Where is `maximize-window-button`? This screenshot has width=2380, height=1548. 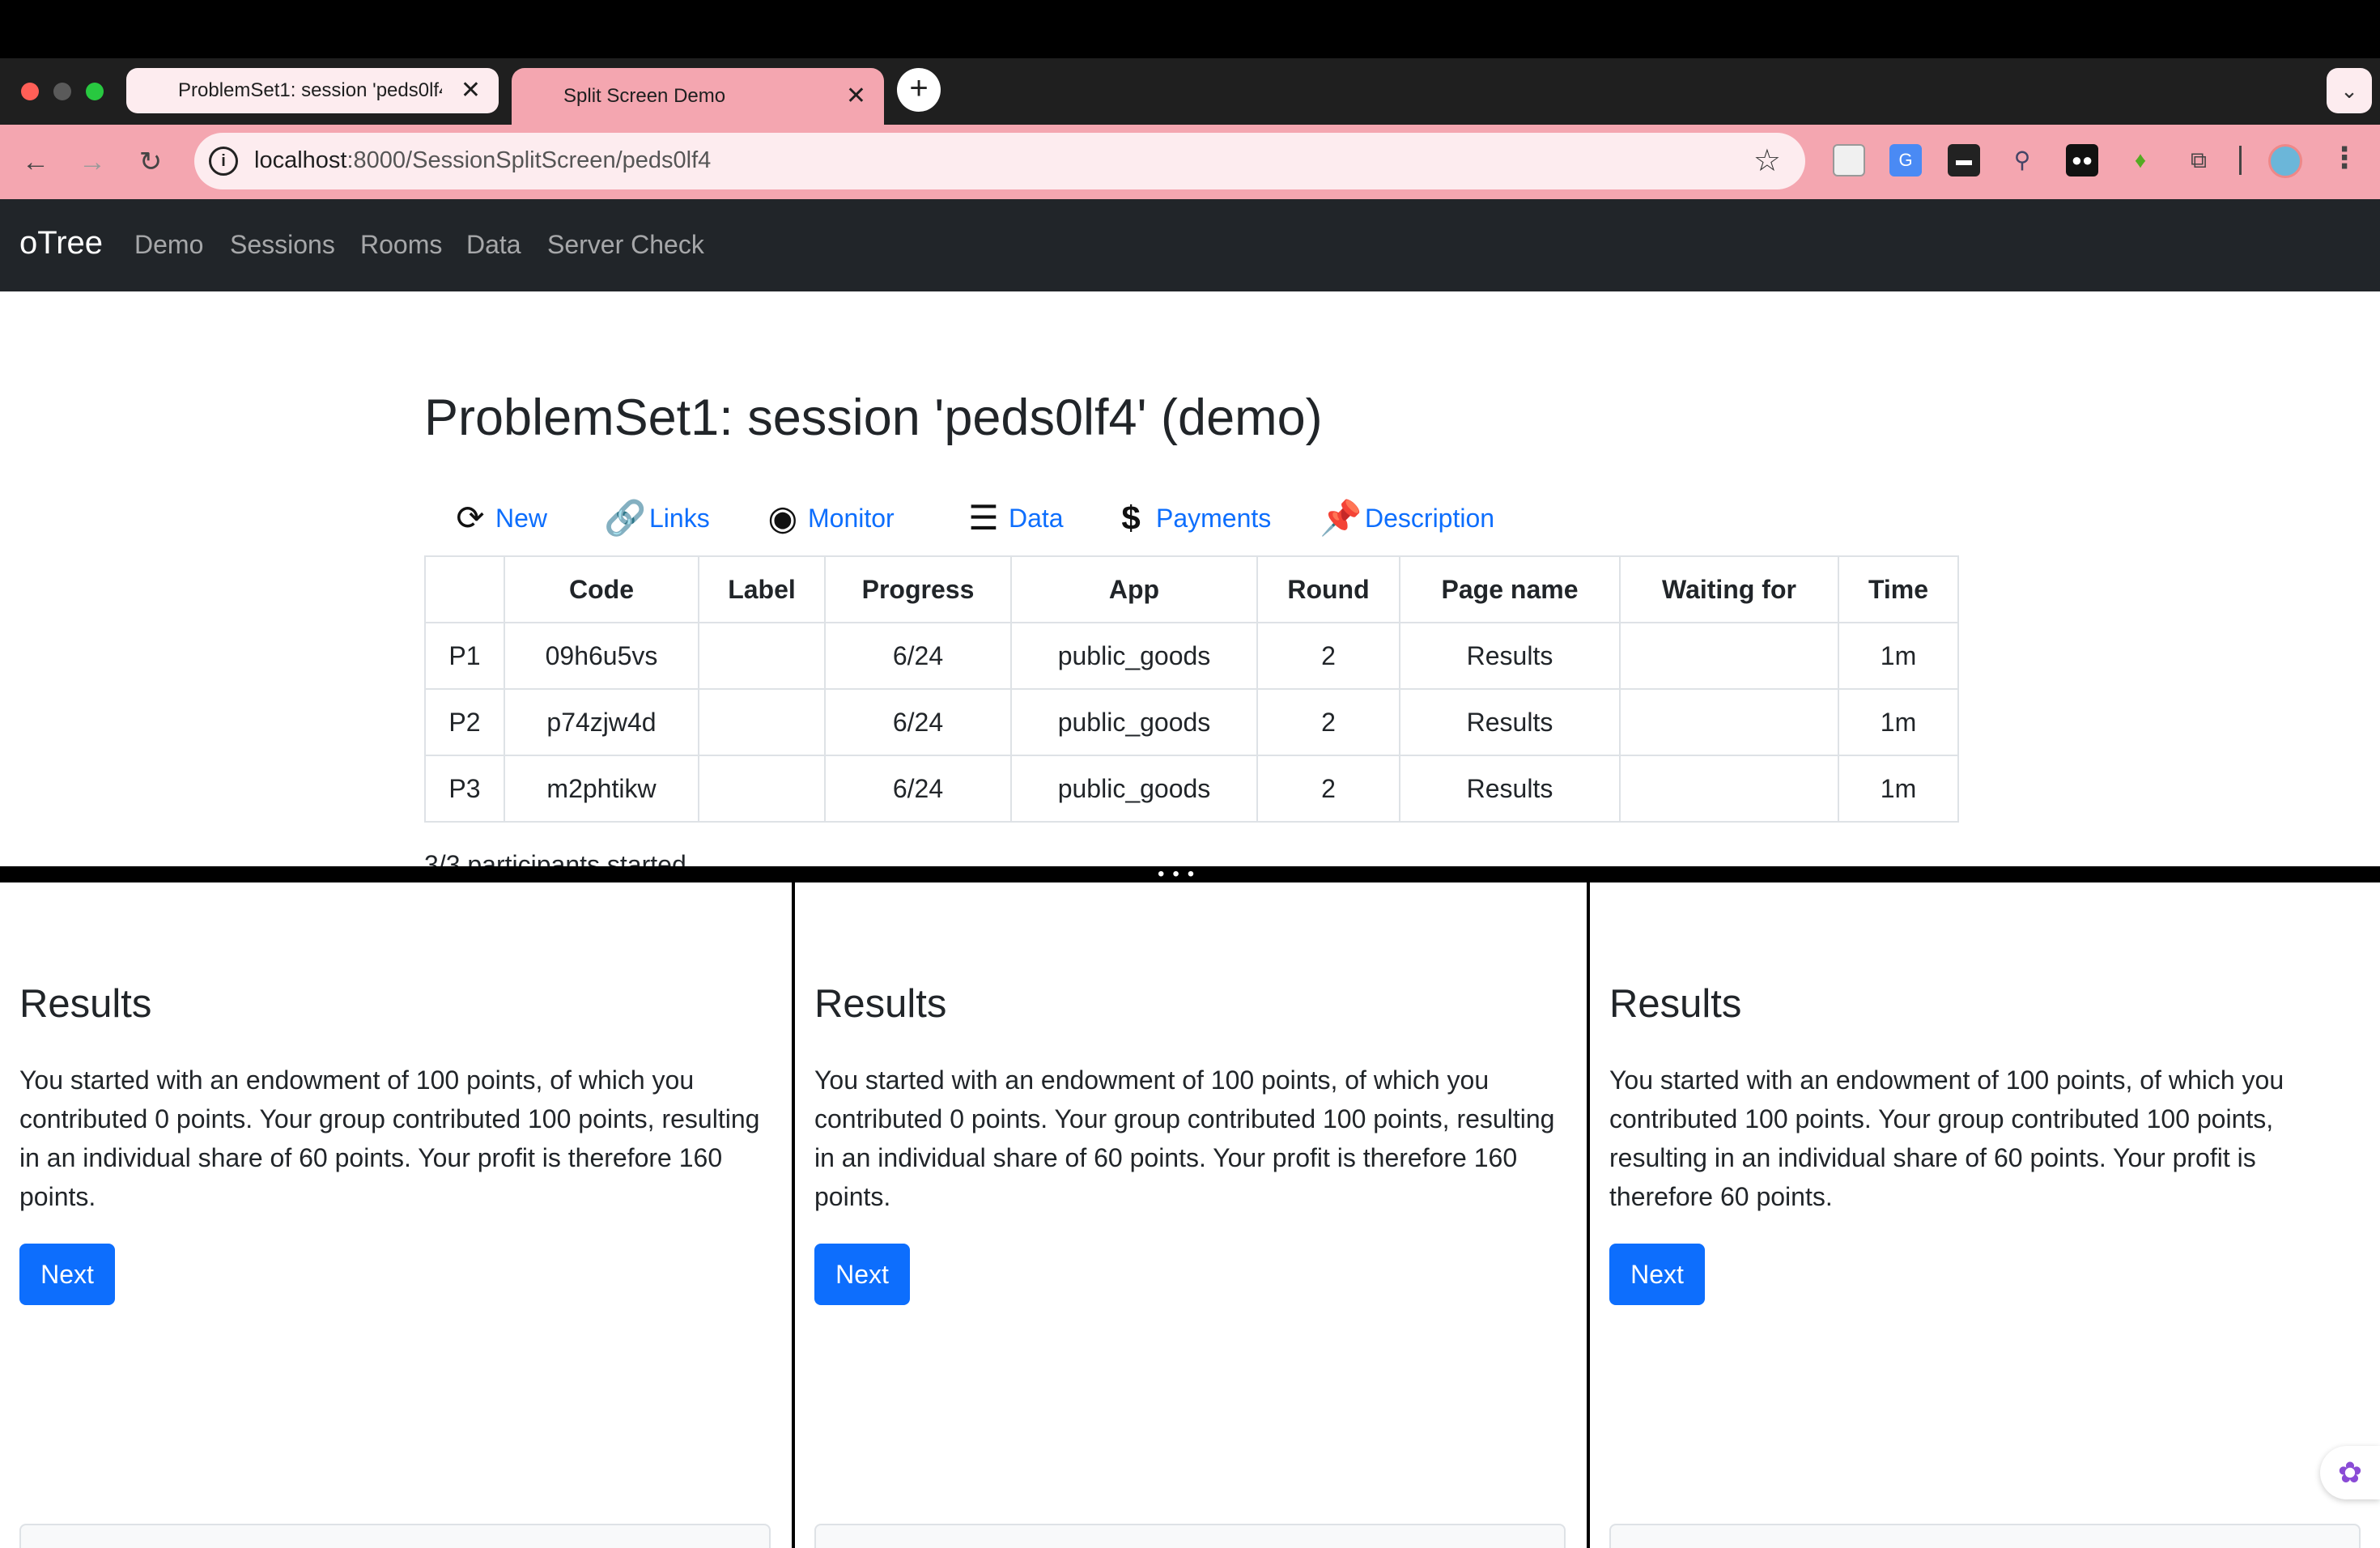 maximize-window-button is located at coordinates (95, 92).